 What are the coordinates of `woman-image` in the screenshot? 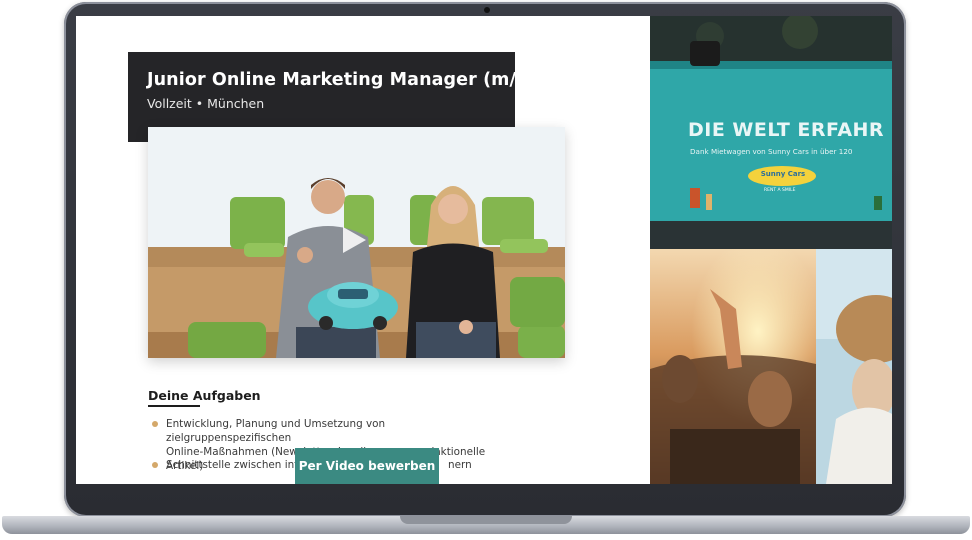 It's located at (854, 366).